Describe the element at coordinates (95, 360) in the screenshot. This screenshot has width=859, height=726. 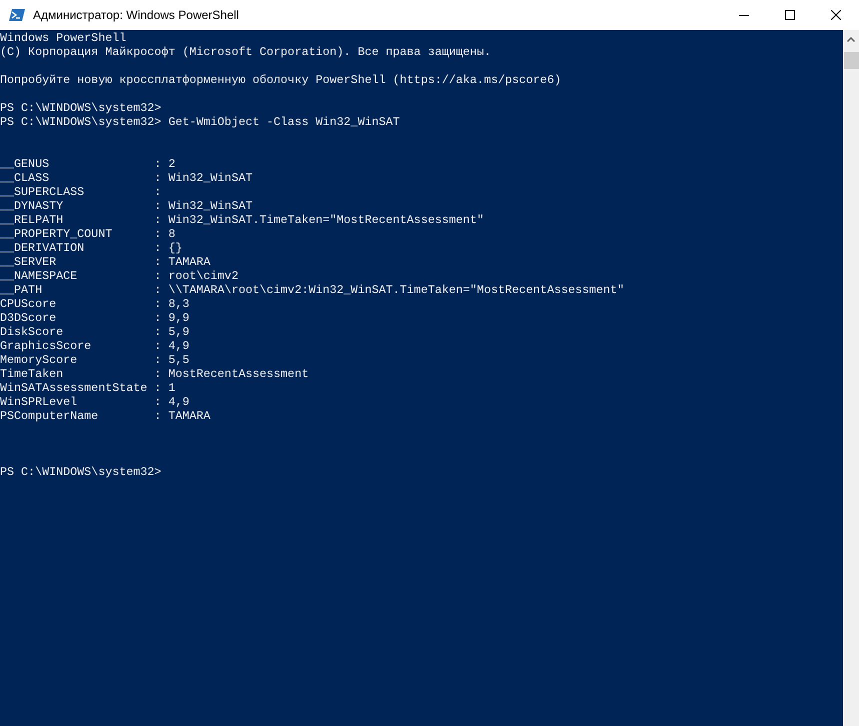
I see `console-line: MemoryScore : 5,5` at that location.